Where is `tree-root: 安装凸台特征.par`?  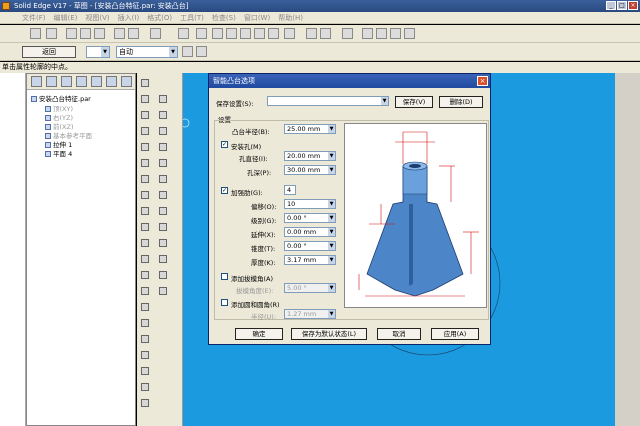 tree-root: 安装凸台特征.par is located at coordinates (61, 98).